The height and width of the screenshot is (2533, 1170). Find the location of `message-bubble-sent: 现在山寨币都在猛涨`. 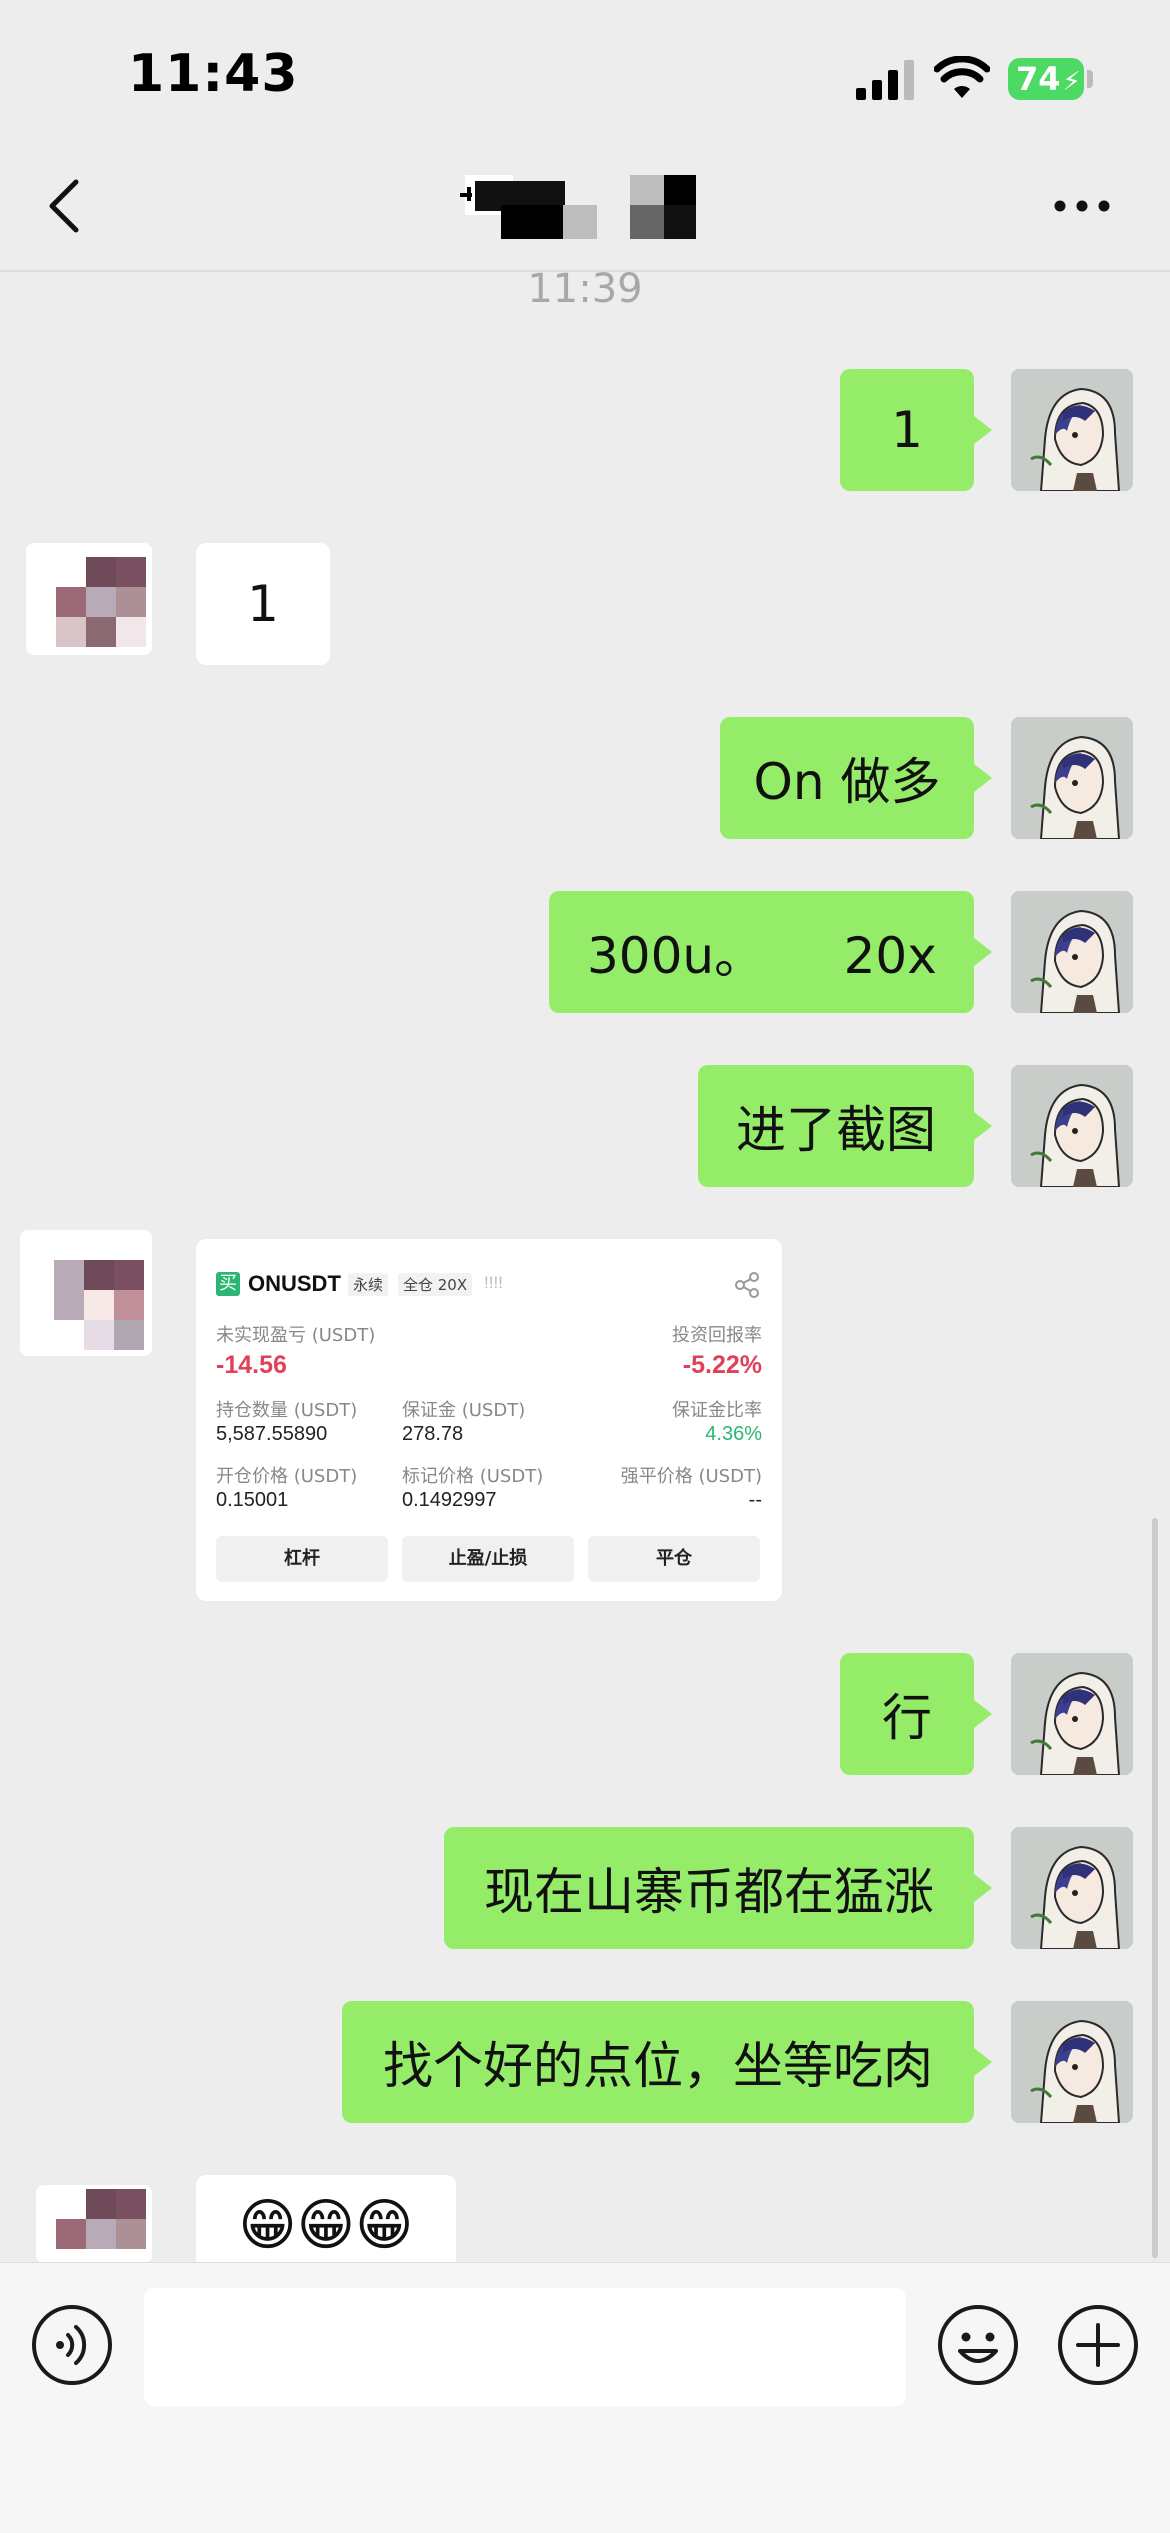

message-bubble-sent: 现在山寨币都在猛涨 is located at coordinates (718, 1888).